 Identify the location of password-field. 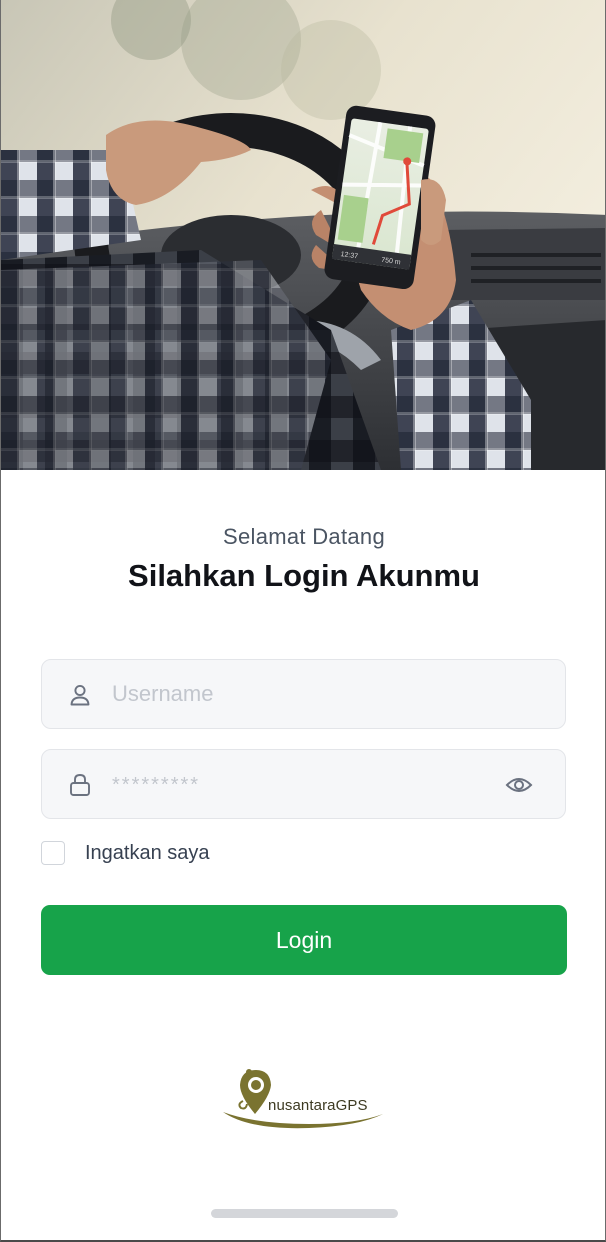
(303, 784).